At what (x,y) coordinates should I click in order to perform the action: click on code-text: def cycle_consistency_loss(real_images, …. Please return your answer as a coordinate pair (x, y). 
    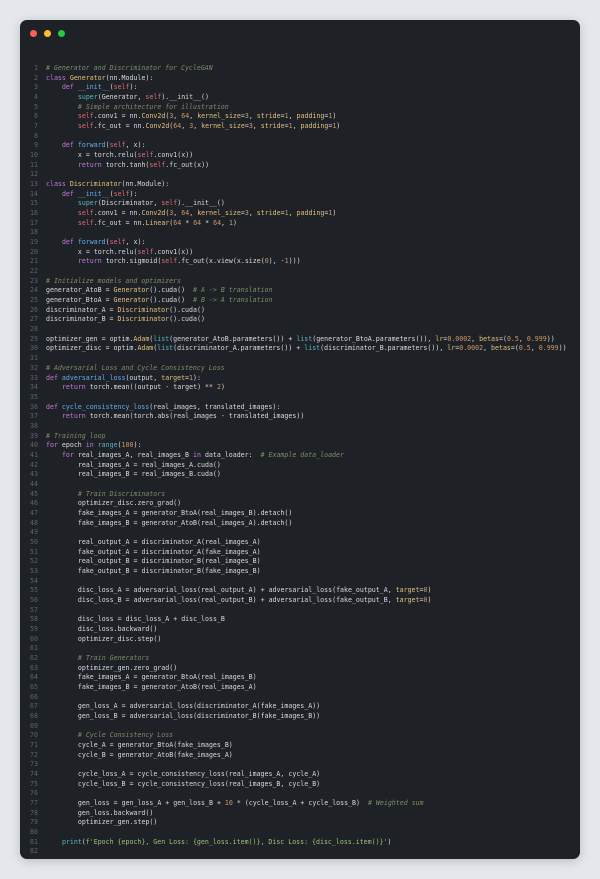
    Looking at the image, I should click on (163, 406).